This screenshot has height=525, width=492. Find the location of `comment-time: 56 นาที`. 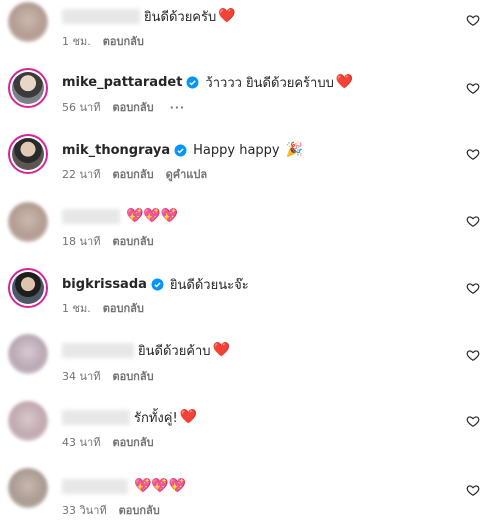

comment-time: 56 นาที is located at coordinates (81, 107).